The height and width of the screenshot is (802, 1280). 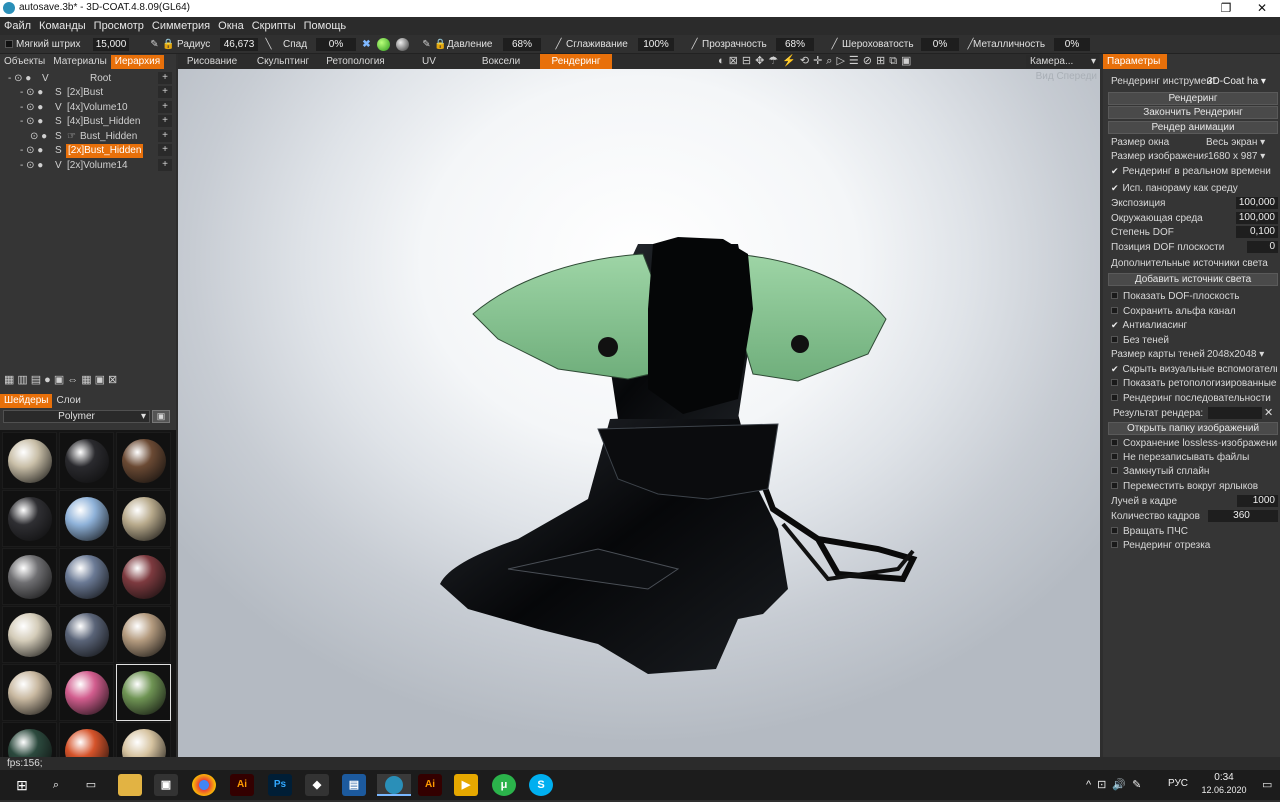 What do you see at coordinates (86, 166) in the screenshot?
I see `tree-row: - ⊙ ● V [2x]Volume14 +` at bounding box center [86, 166].